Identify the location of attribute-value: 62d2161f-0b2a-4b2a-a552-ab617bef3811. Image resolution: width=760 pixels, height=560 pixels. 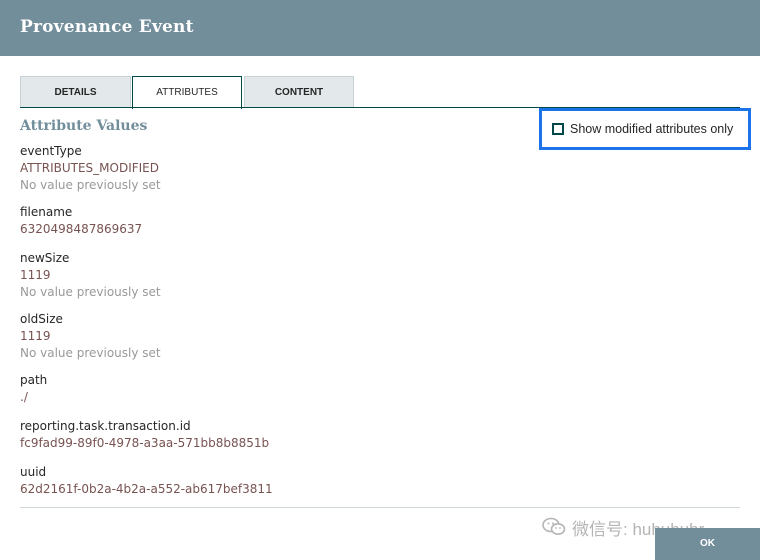
(146, 489).